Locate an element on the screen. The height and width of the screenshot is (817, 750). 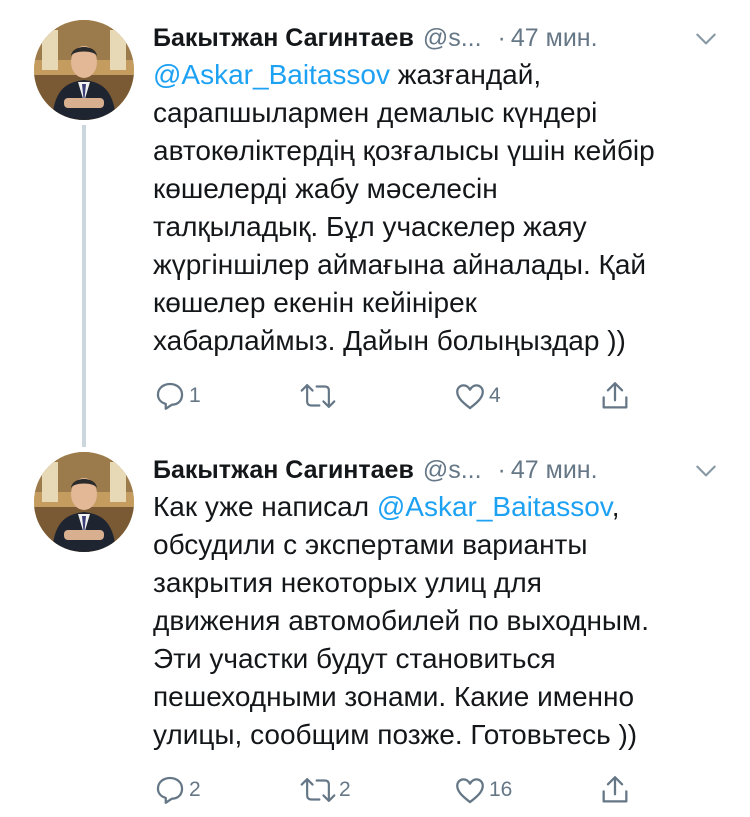
retweet-button is located at coordinates (319, 396).